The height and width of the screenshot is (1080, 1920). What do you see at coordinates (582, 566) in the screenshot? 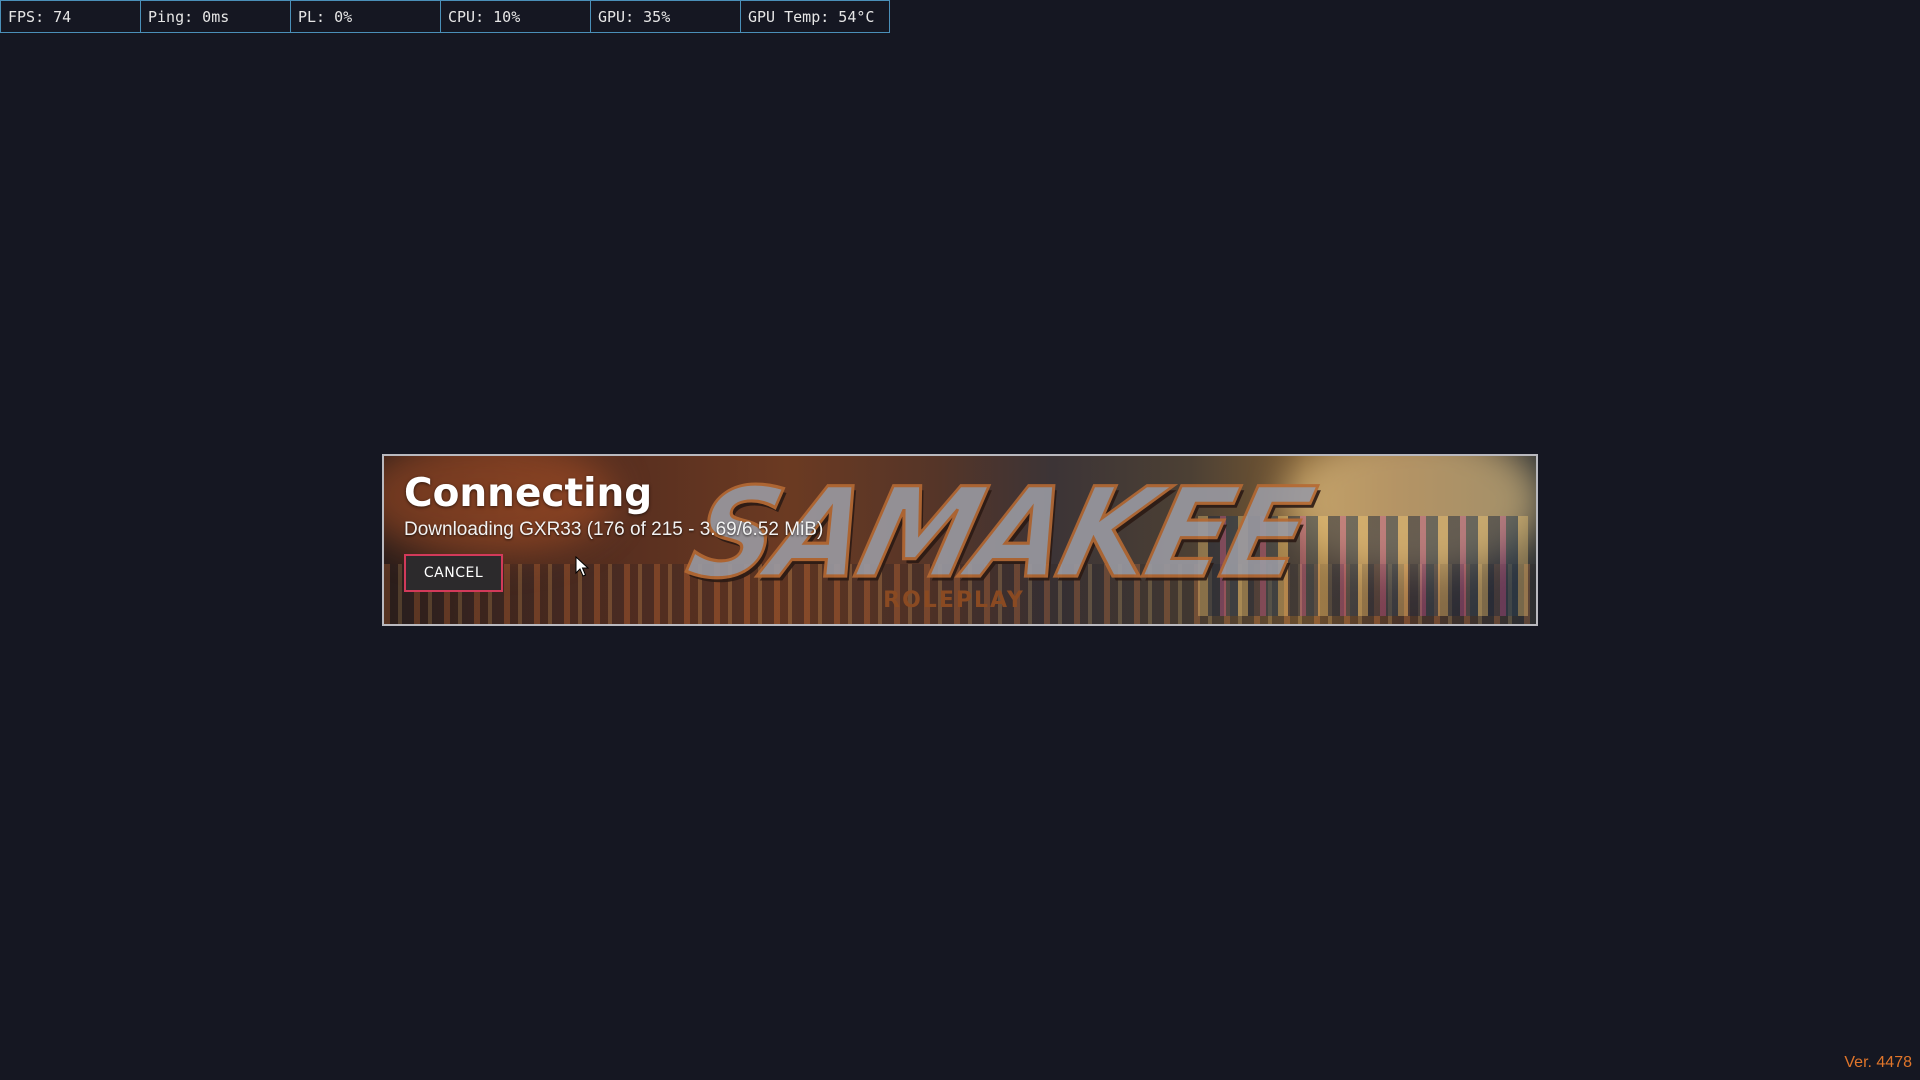
I see `mouse-pointer-icon` at bounding box center [582, 566].